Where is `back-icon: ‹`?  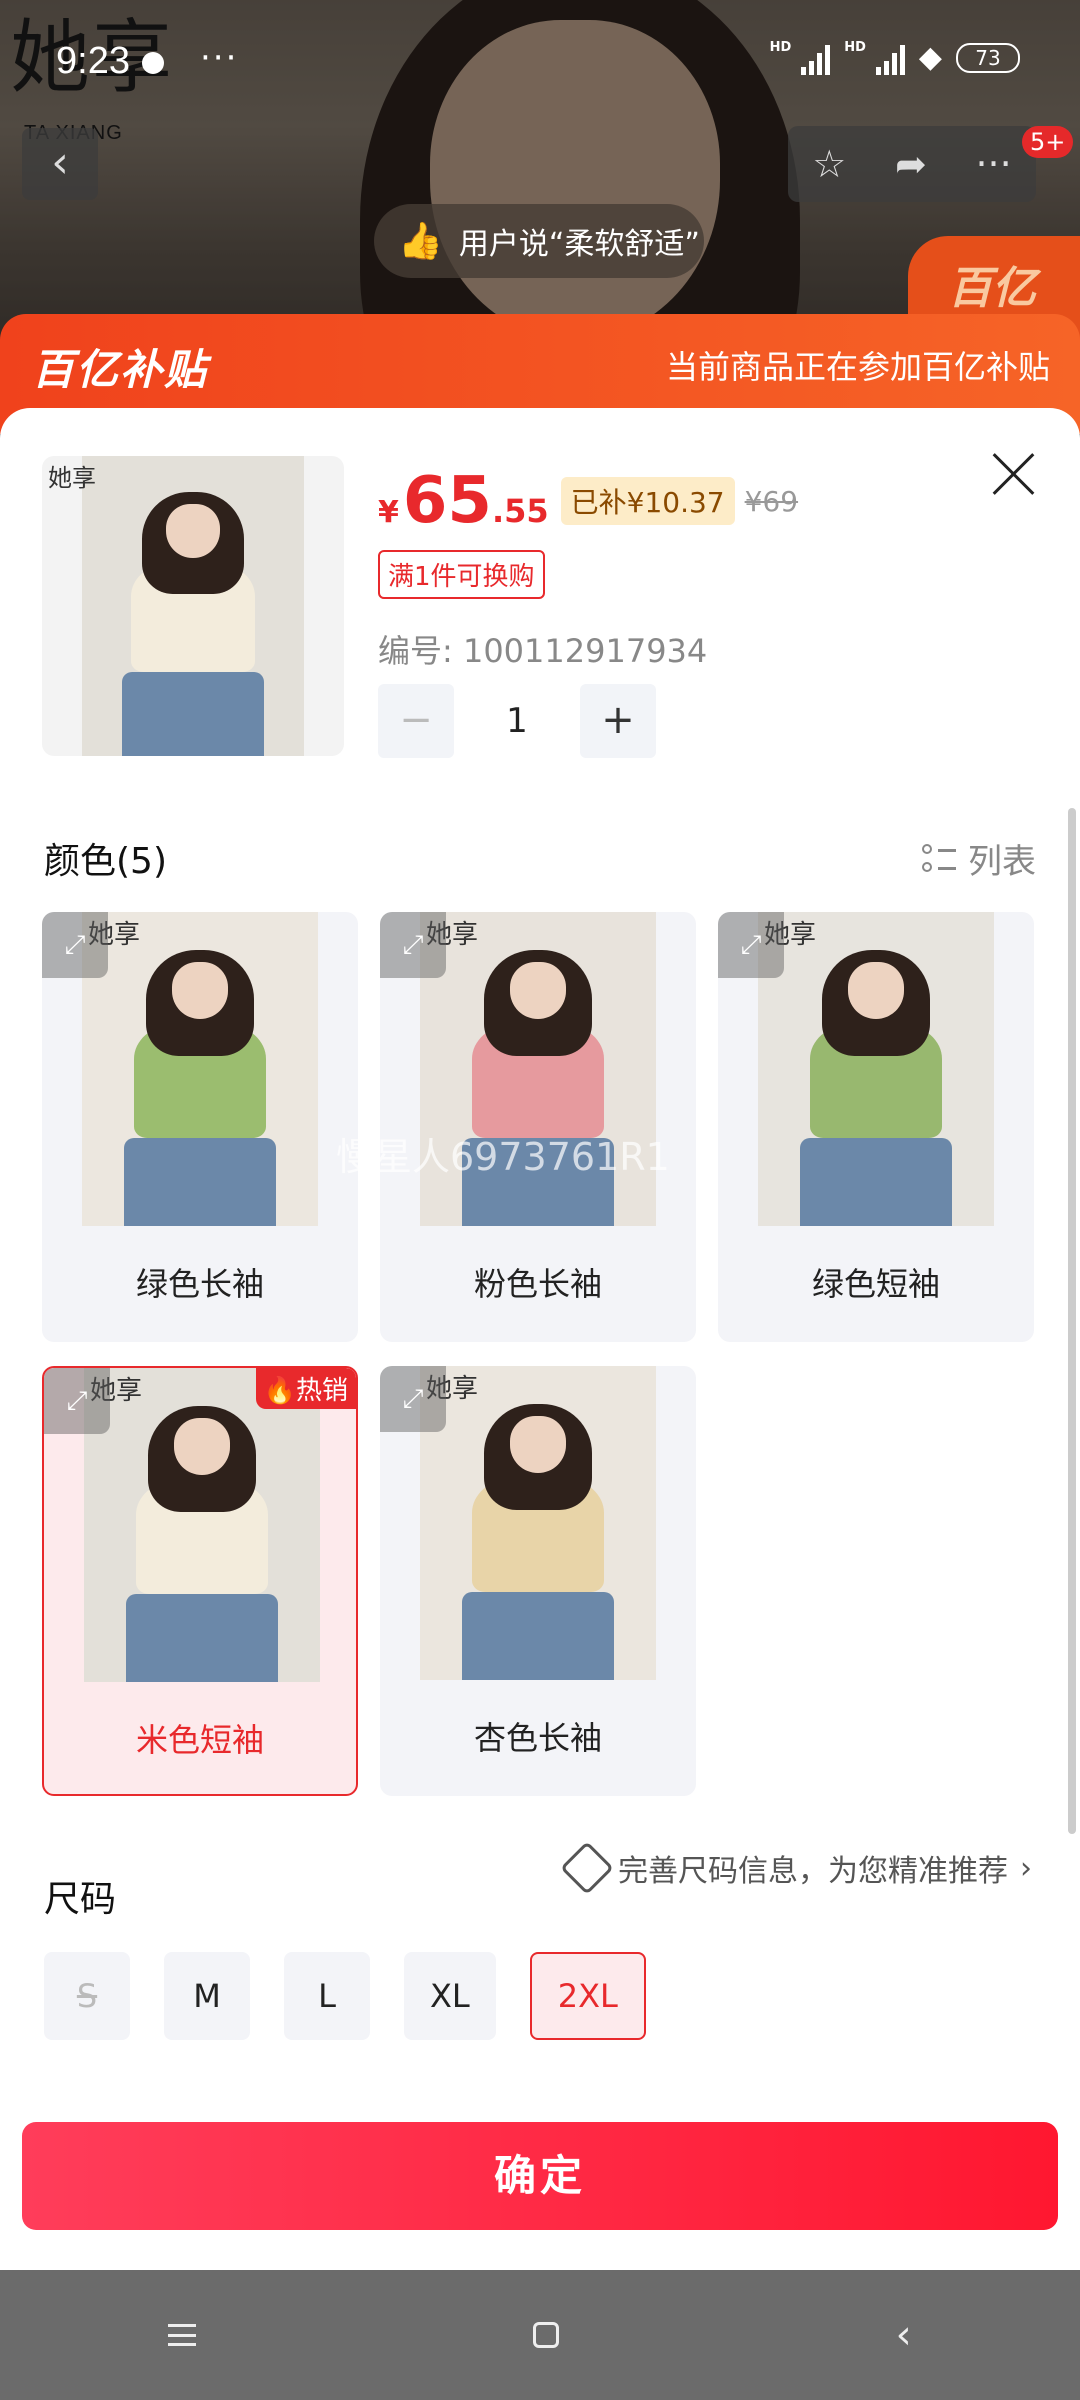
back-icon: ‹ is located at coordinates (904, 2335).